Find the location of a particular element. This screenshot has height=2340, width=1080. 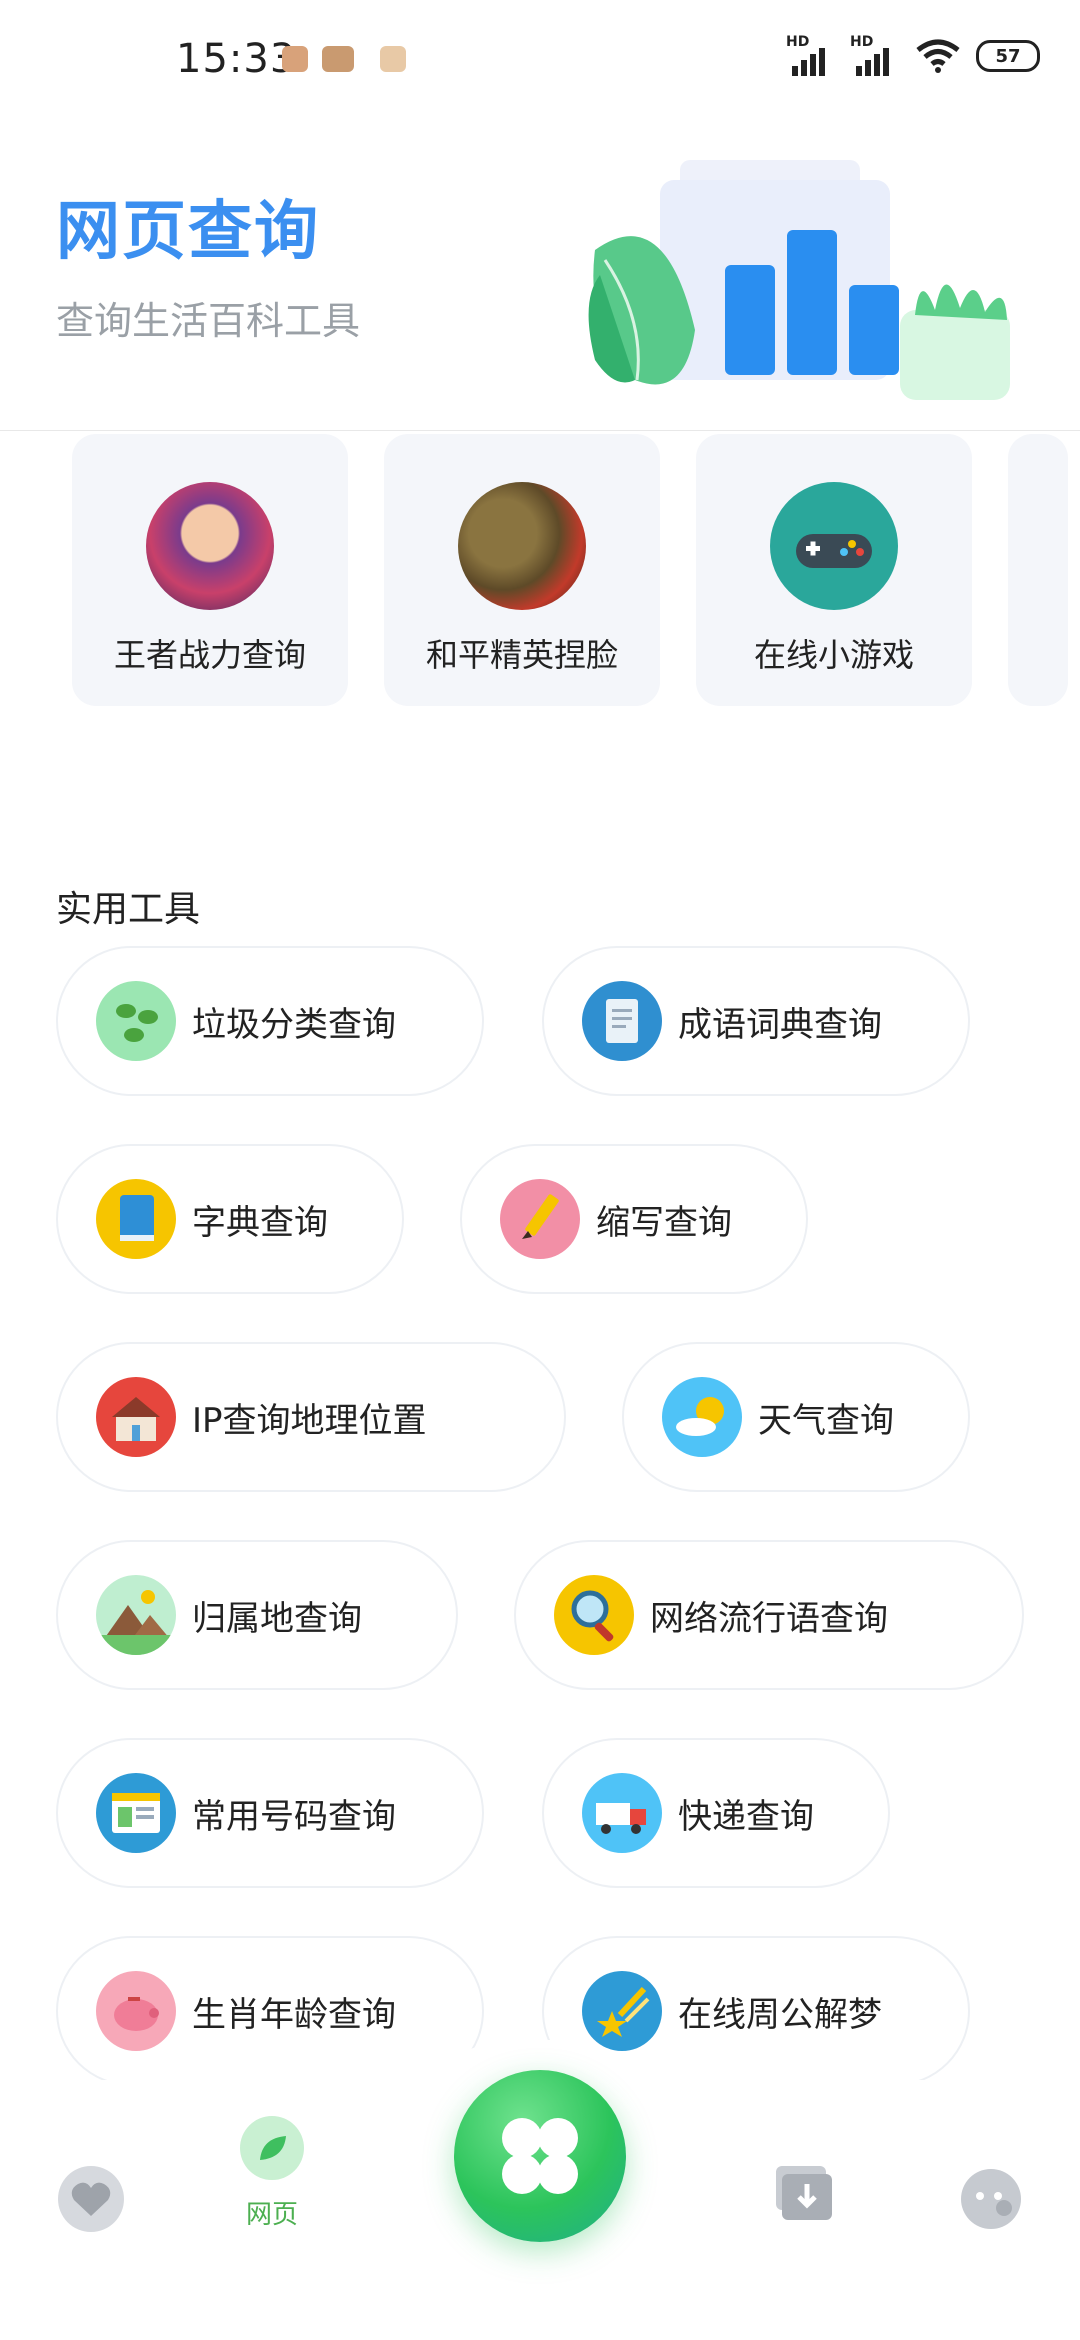

status-time: 15:33 is located at coordinates (236, 59).